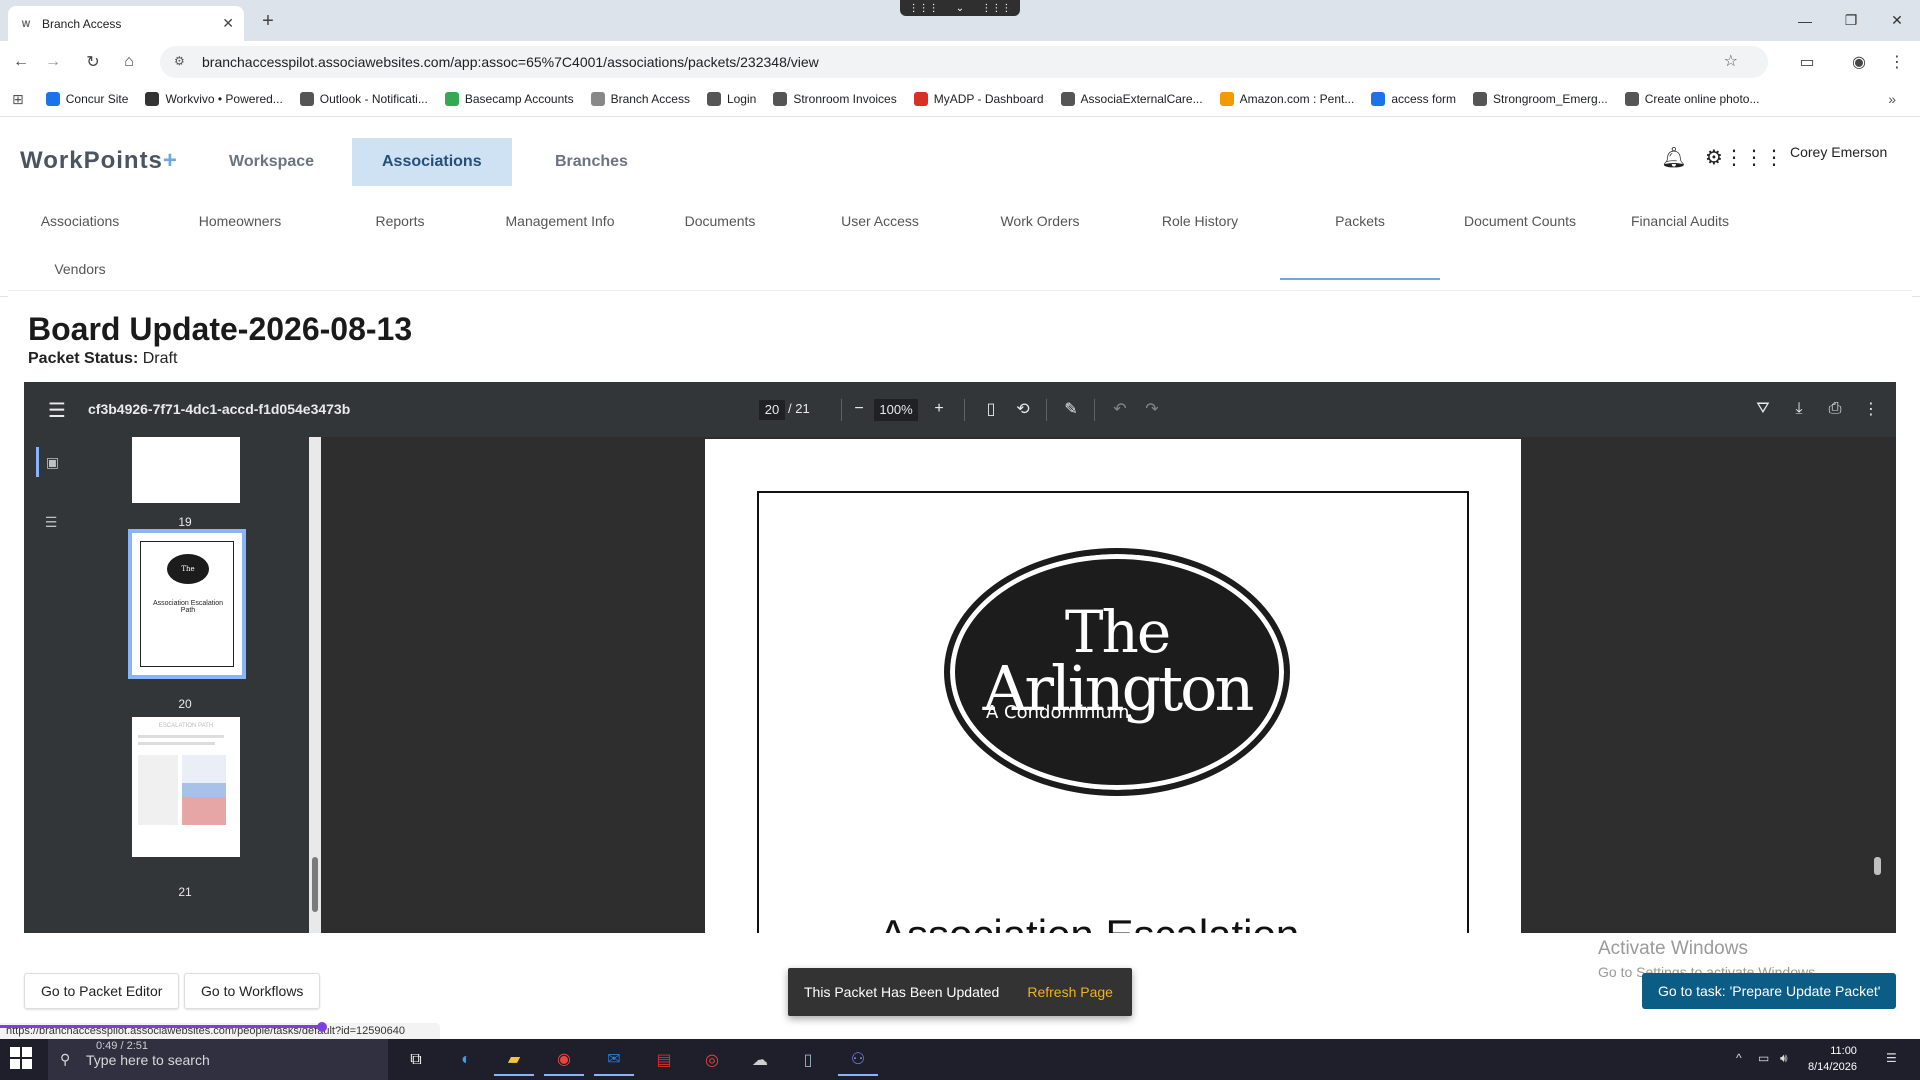 Image resolution: width=1920 pixels, height=1080 pixels. I want to click on windows-start-icon, so click(21, 1058).